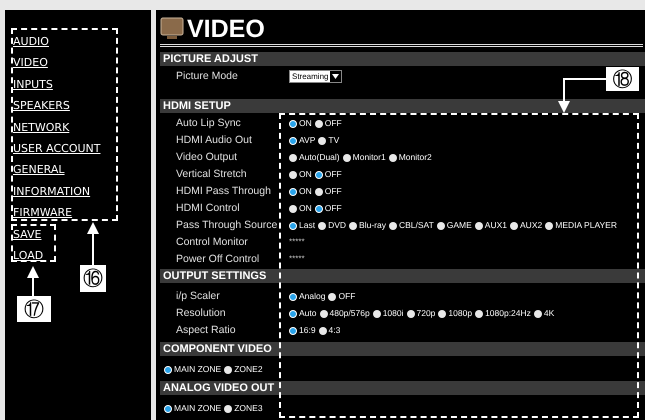 The image size is (645, 420). Describe the element at coordinates (227, 225) in the screenshot. I see `setting-label: Pass Through Source` at that location.